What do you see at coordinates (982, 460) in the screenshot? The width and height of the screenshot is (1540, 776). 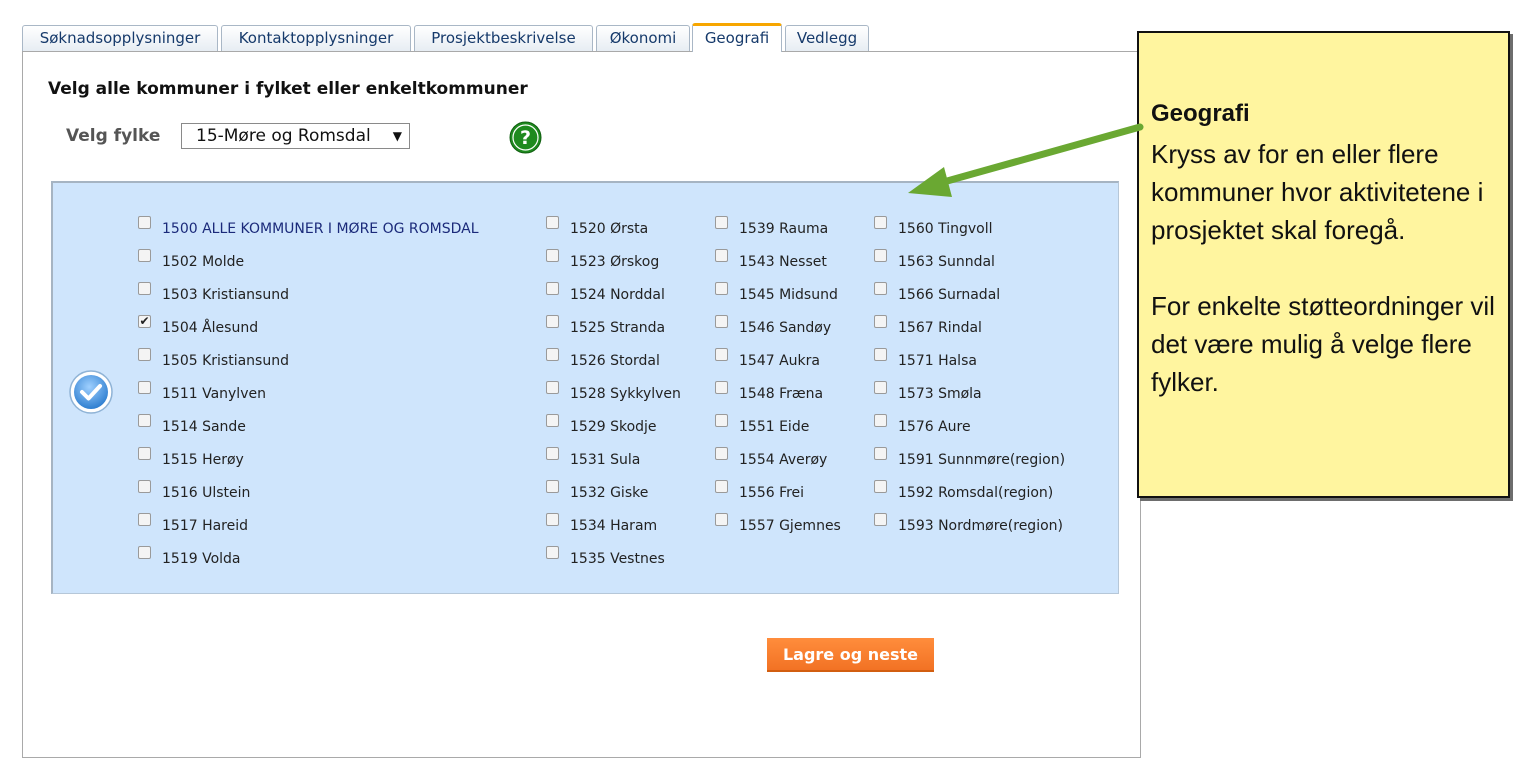 I see `municipality-label: 1591 Sunnmøre(region)` at bounding box center [982, 460].